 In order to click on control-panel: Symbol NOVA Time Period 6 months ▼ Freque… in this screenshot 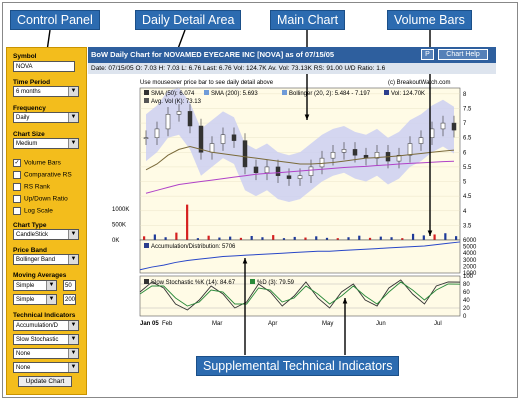, I will do `click(46, 221)`.